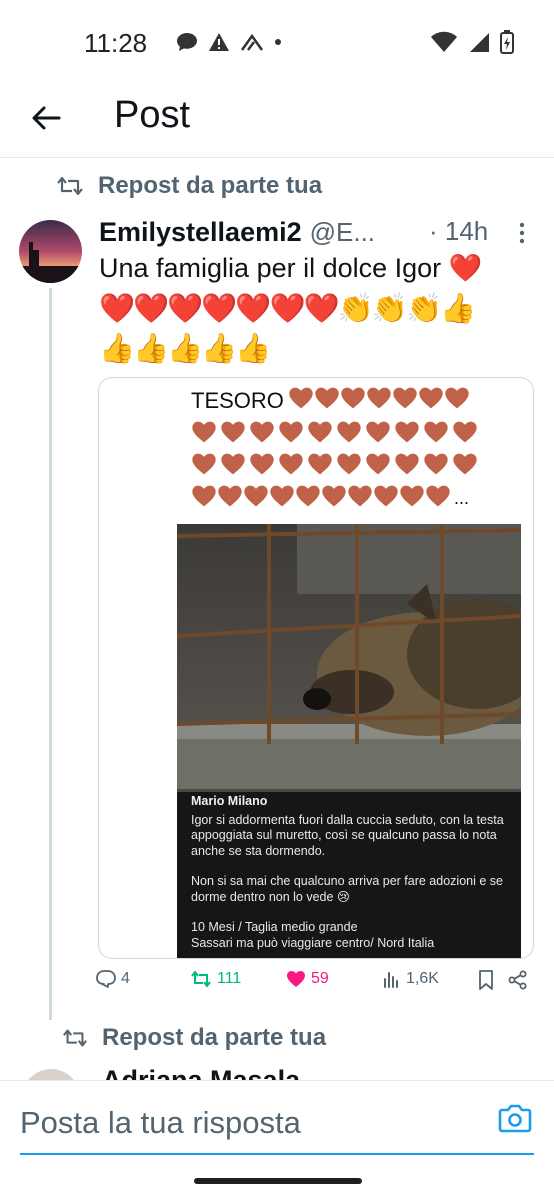 The image size is (554, 1200). I want to click on status-bar: 11:28, so click(277, 44).